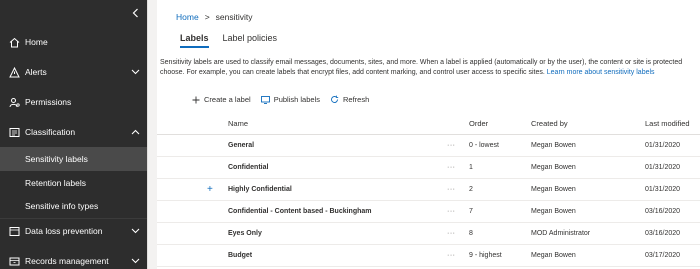  Describe the element at coordinates (187, 17) in the screenshot. I see `breadcrumb-home-link: Home` at that location.